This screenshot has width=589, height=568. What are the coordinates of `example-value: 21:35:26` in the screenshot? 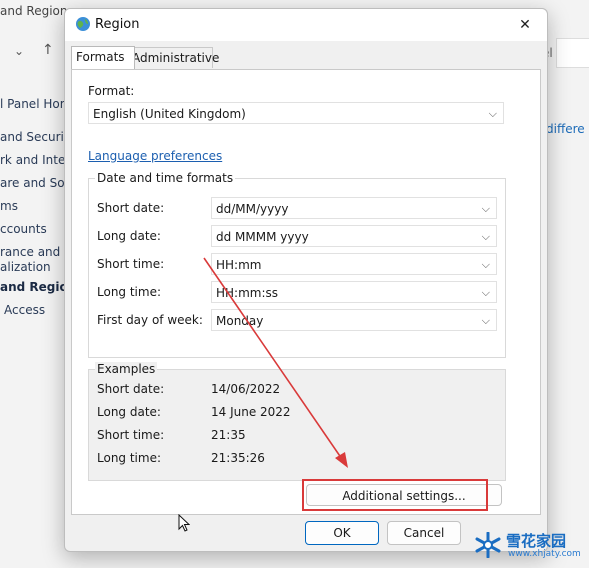 It's located at (238, 458).